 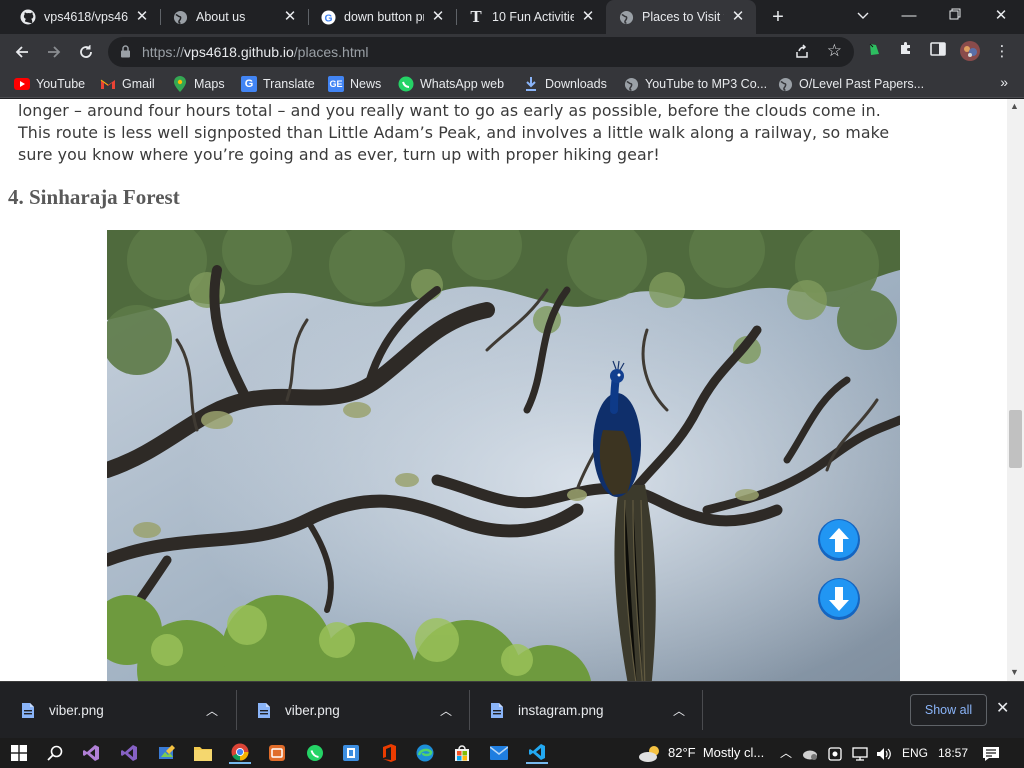 What do you see at coordinates (906, 52) in the screenshot?
I see `puzzle-icon` at bounding box center [906, 52].